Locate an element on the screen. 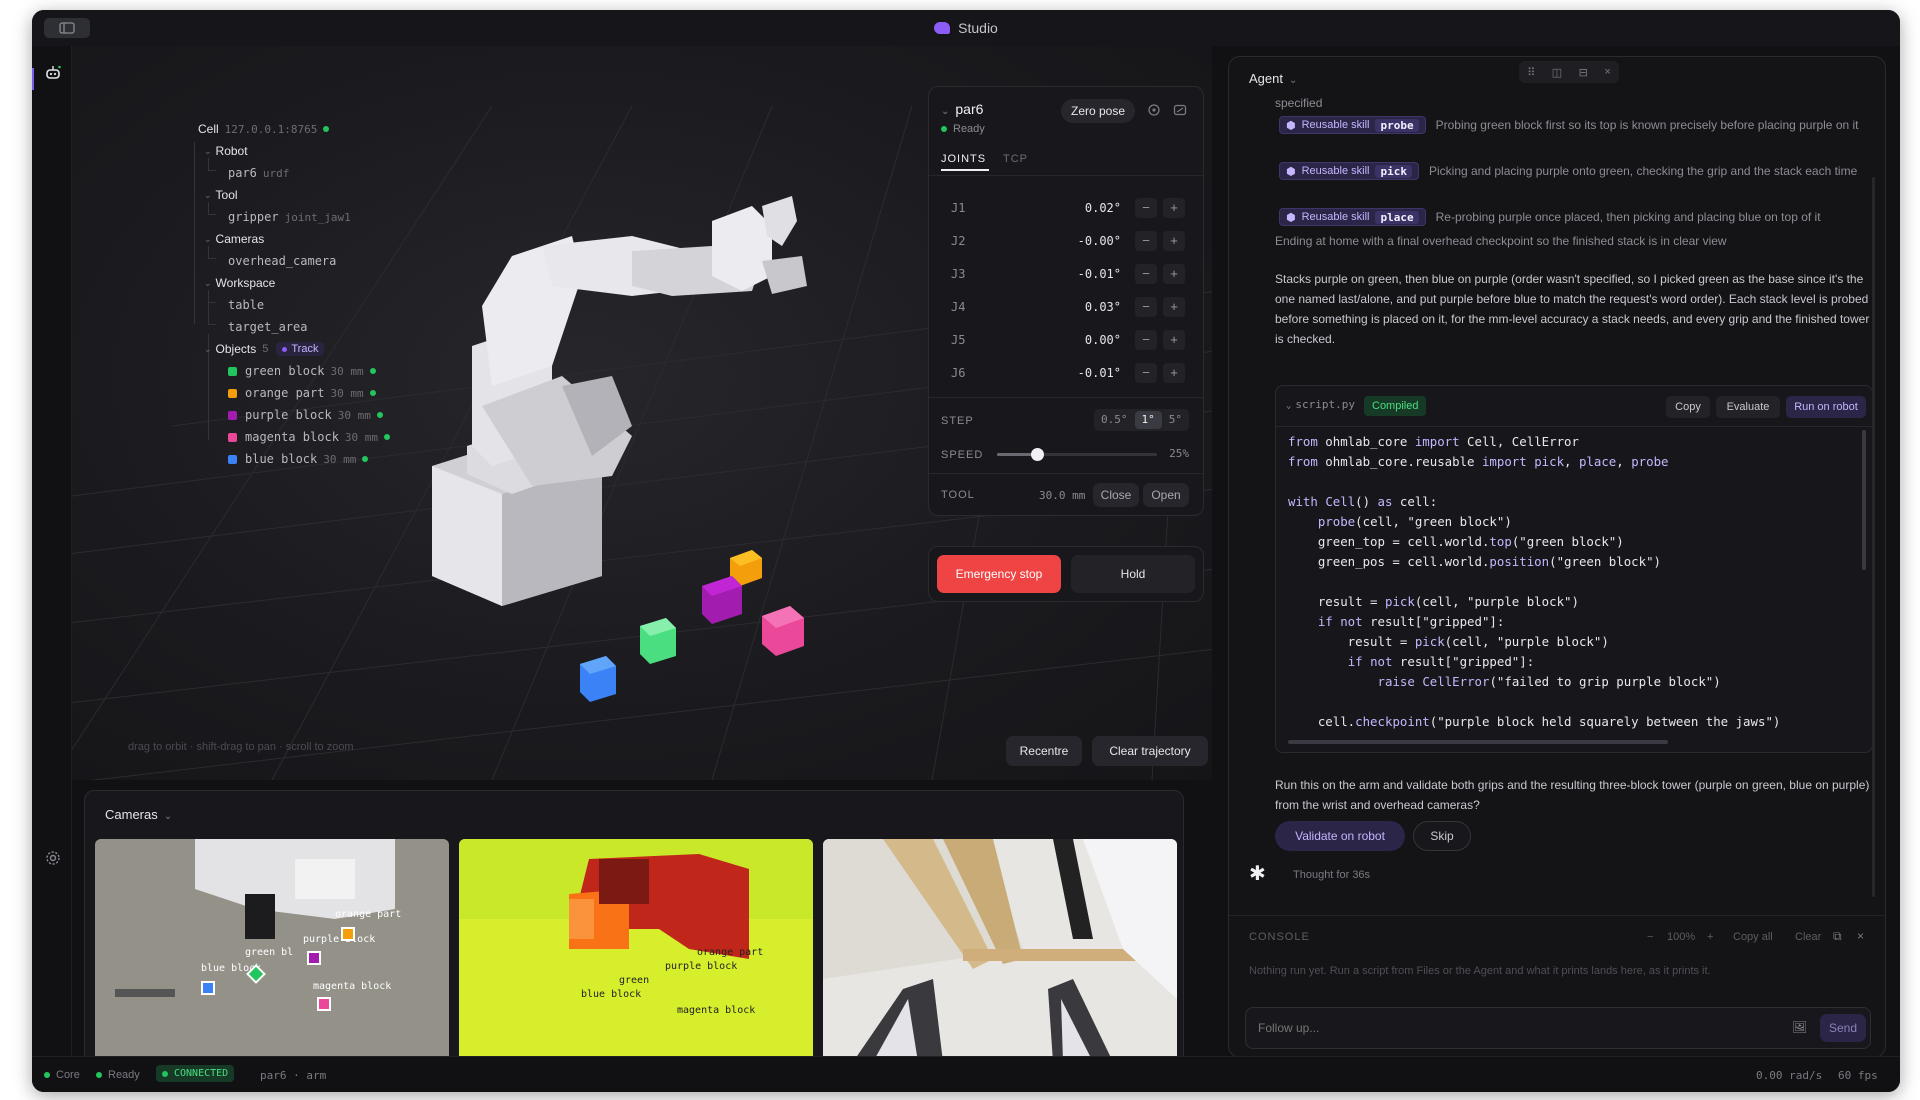  tree-workspace: ⌄ Workspace is located at coordinates (239, 283).